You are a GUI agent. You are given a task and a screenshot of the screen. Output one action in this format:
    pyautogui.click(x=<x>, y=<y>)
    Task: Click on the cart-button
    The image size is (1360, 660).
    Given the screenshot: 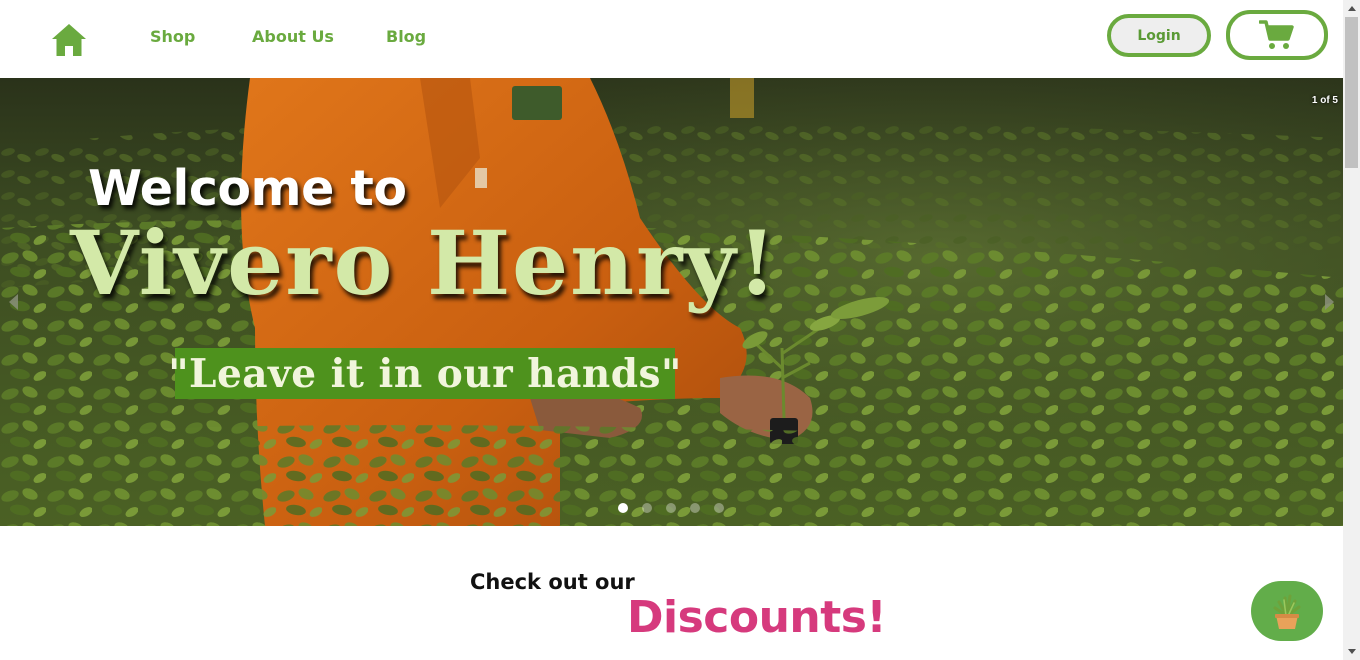 What is the action you would take?
    pyautogui.click(x=1277, y=35)
    